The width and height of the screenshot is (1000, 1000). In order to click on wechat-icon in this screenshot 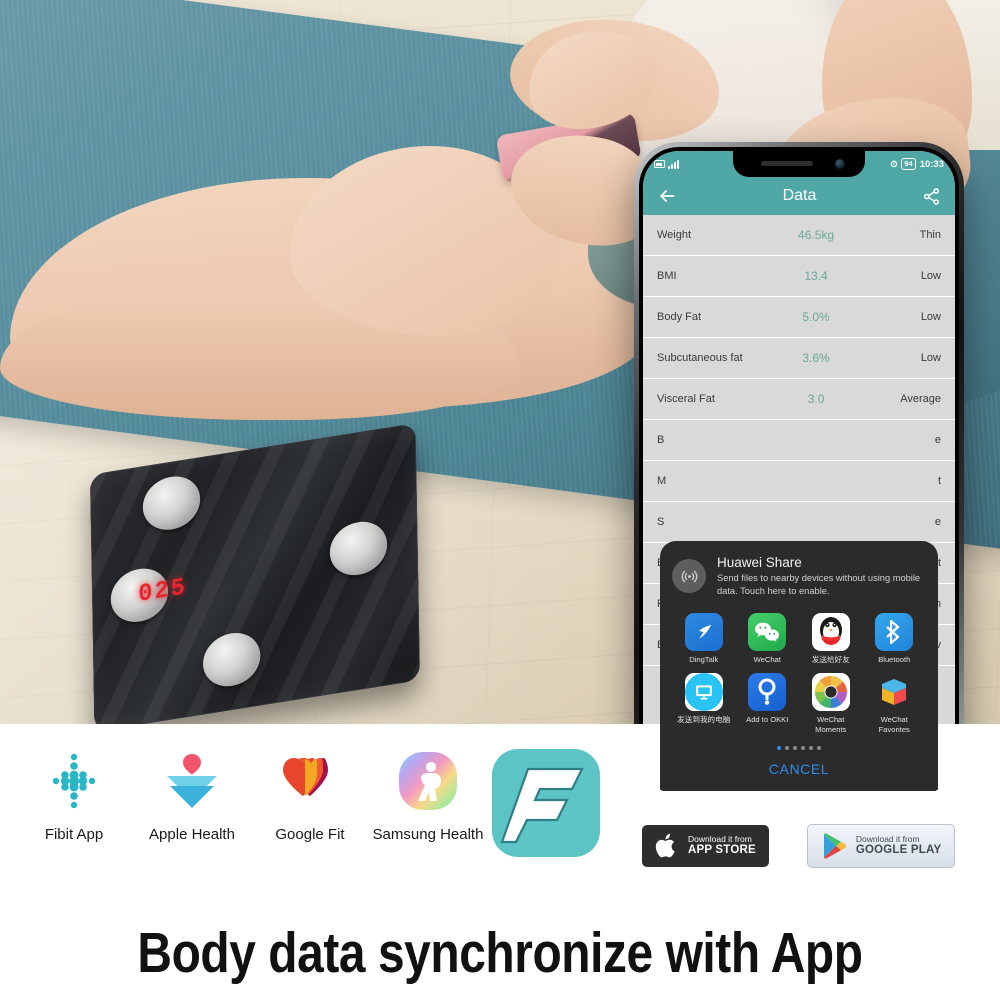, I will do `click(767, 631)`.